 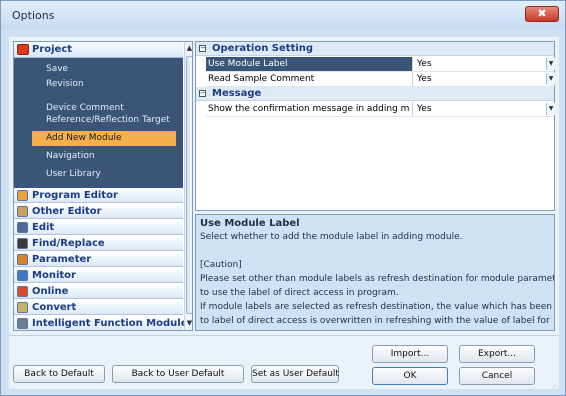 What do you see at coordinates (22, 307) in the screenshot?
I see `convert-icon` at bounding box center [22, 307].